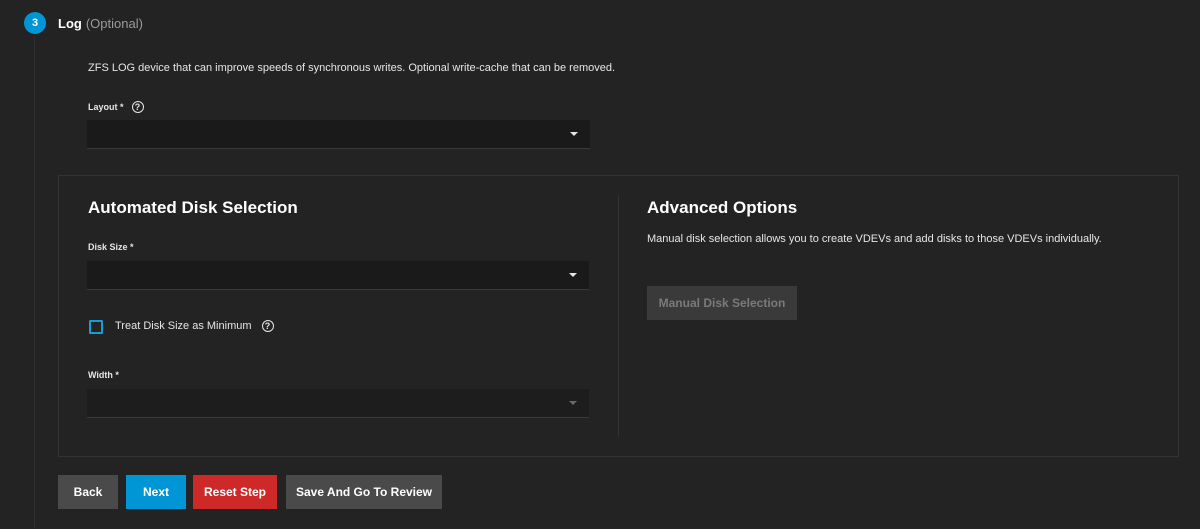  What do you see at coordinates (722, 207) in the screenshot?
I see `advanced-options-title: Advanced Options` at bounding box center [722, 207].